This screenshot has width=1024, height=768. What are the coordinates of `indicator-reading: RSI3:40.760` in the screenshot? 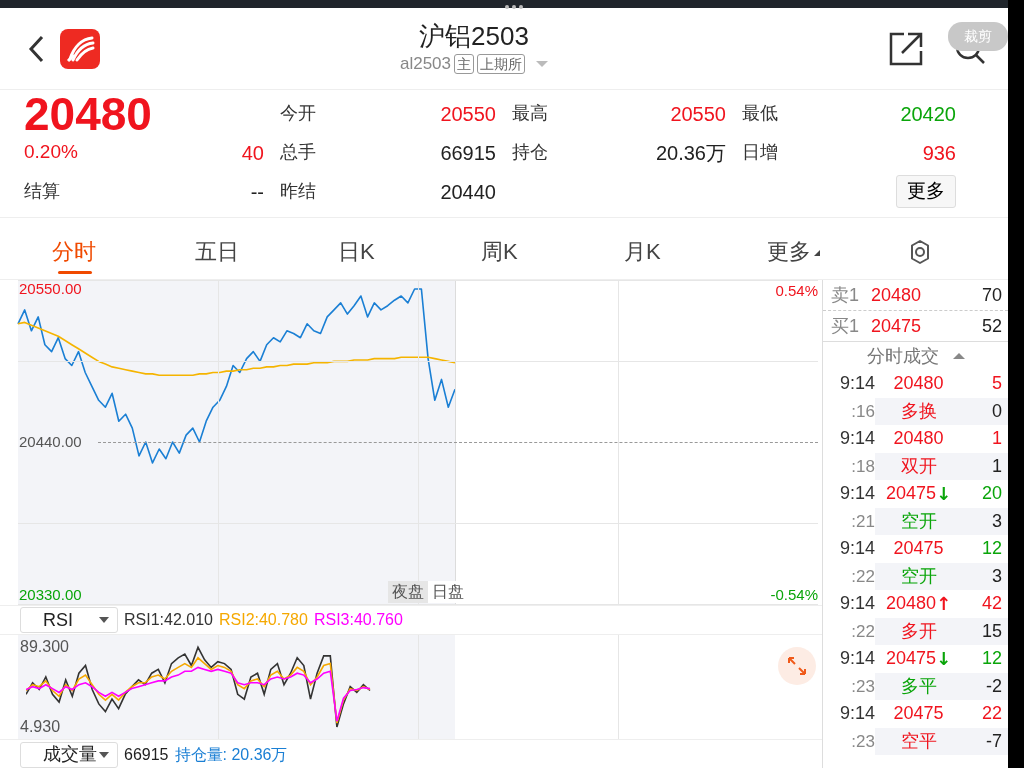 It's located at (358, 620).